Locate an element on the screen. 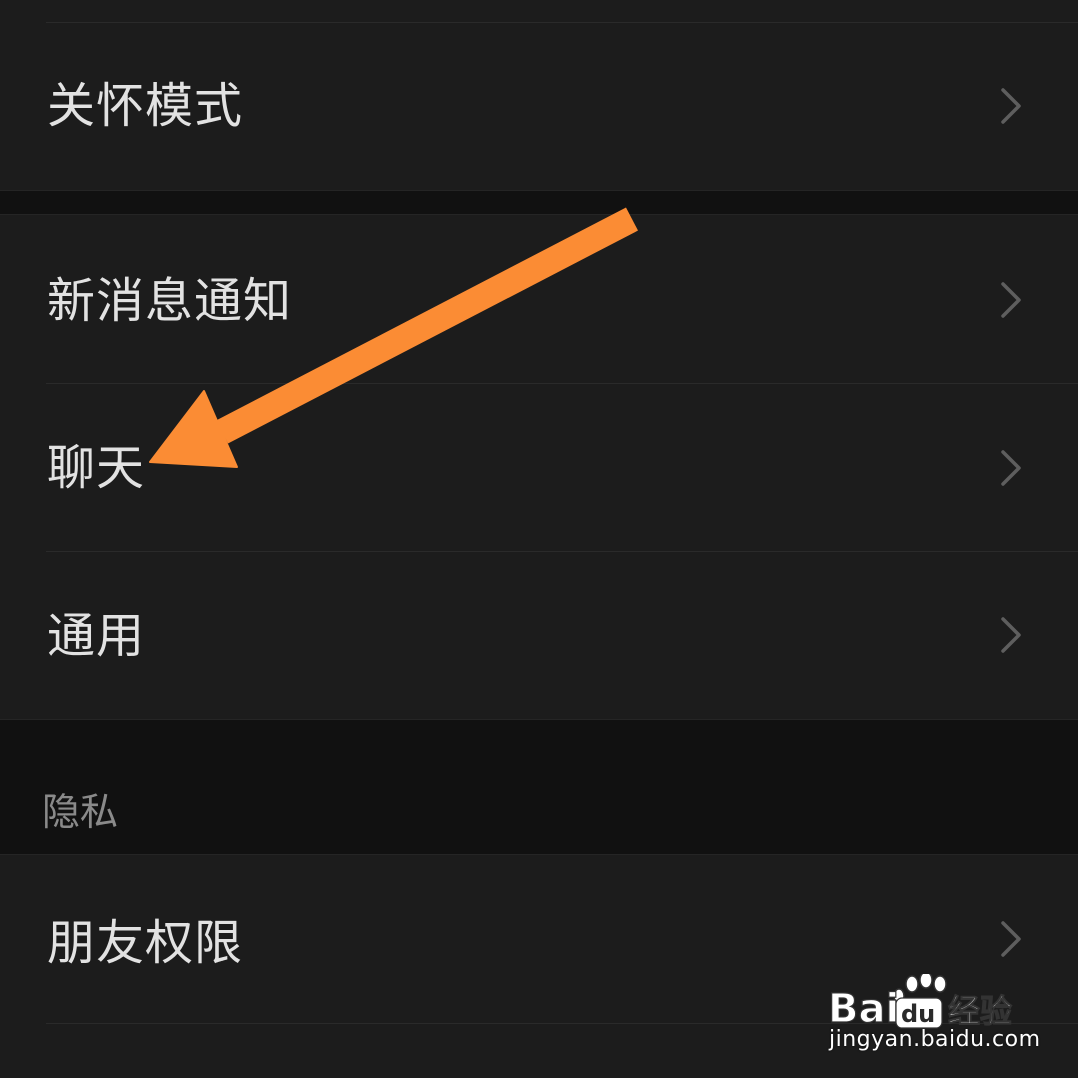  row-chat-label: 聊天 is located at coordinates (96, 468).